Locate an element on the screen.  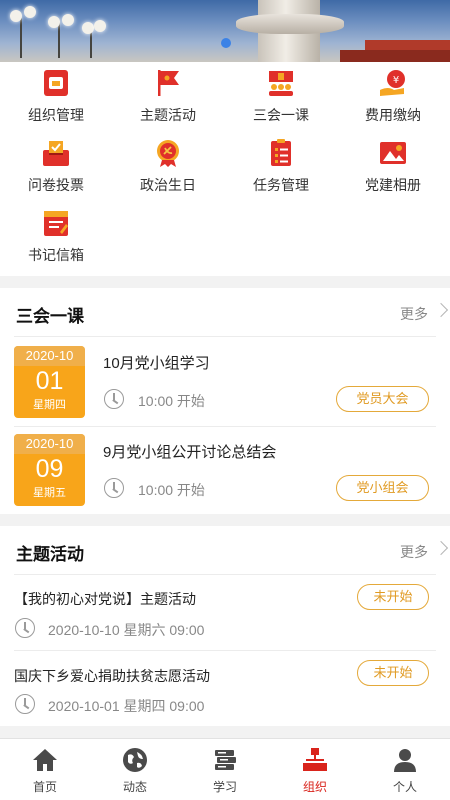
lesson-title: 9月党小组公开讨论总结会 is located at coordinates (190, 452).